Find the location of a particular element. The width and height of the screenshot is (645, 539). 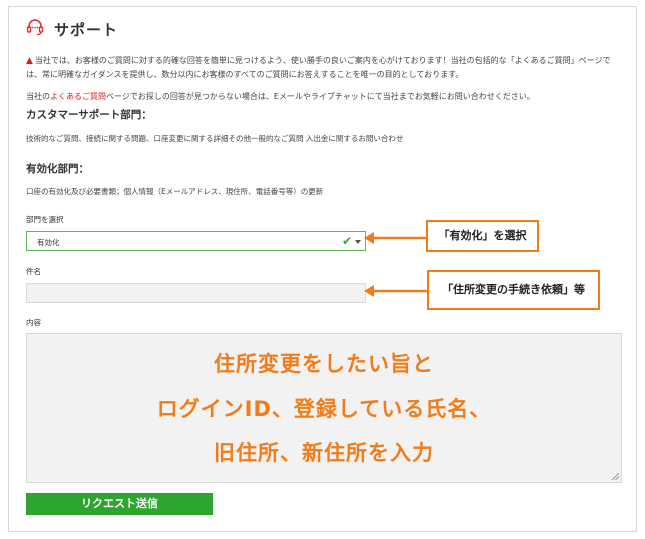

chevron-down-icon is located at coordinates (358, 242).